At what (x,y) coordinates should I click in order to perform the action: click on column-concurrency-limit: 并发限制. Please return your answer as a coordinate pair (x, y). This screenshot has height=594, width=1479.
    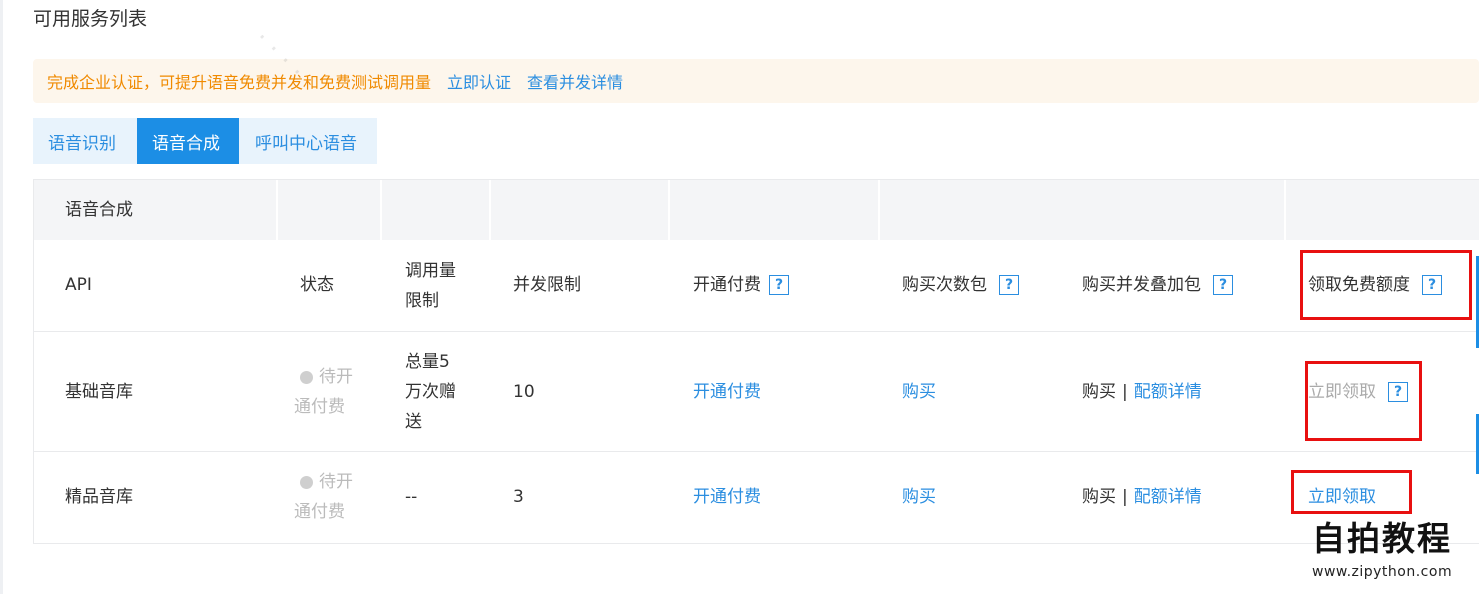
    Looking at the image, I should click on (547, 285).